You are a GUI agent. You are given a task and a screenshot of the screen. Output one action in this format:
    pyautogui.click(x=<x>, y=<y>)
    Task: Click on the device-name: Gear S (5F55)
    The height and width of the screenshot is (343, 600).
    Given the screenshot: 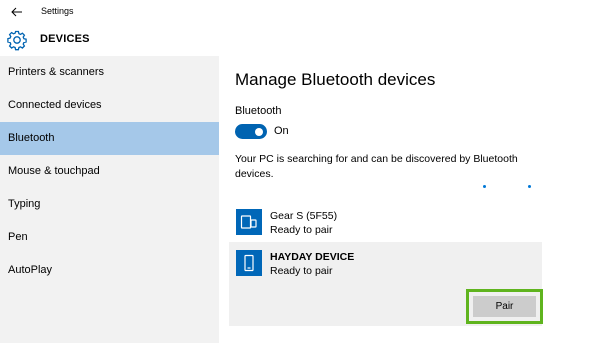 What is the action you would take?
    pyautogui.click(x=304, y=216)
    